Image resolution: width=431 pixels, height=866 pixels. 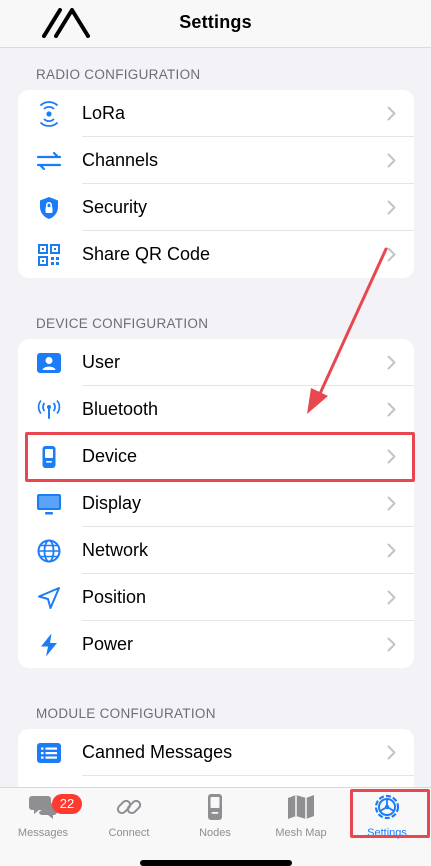 I want to click on settings-row-power: Power, so click(x=216, y=644).